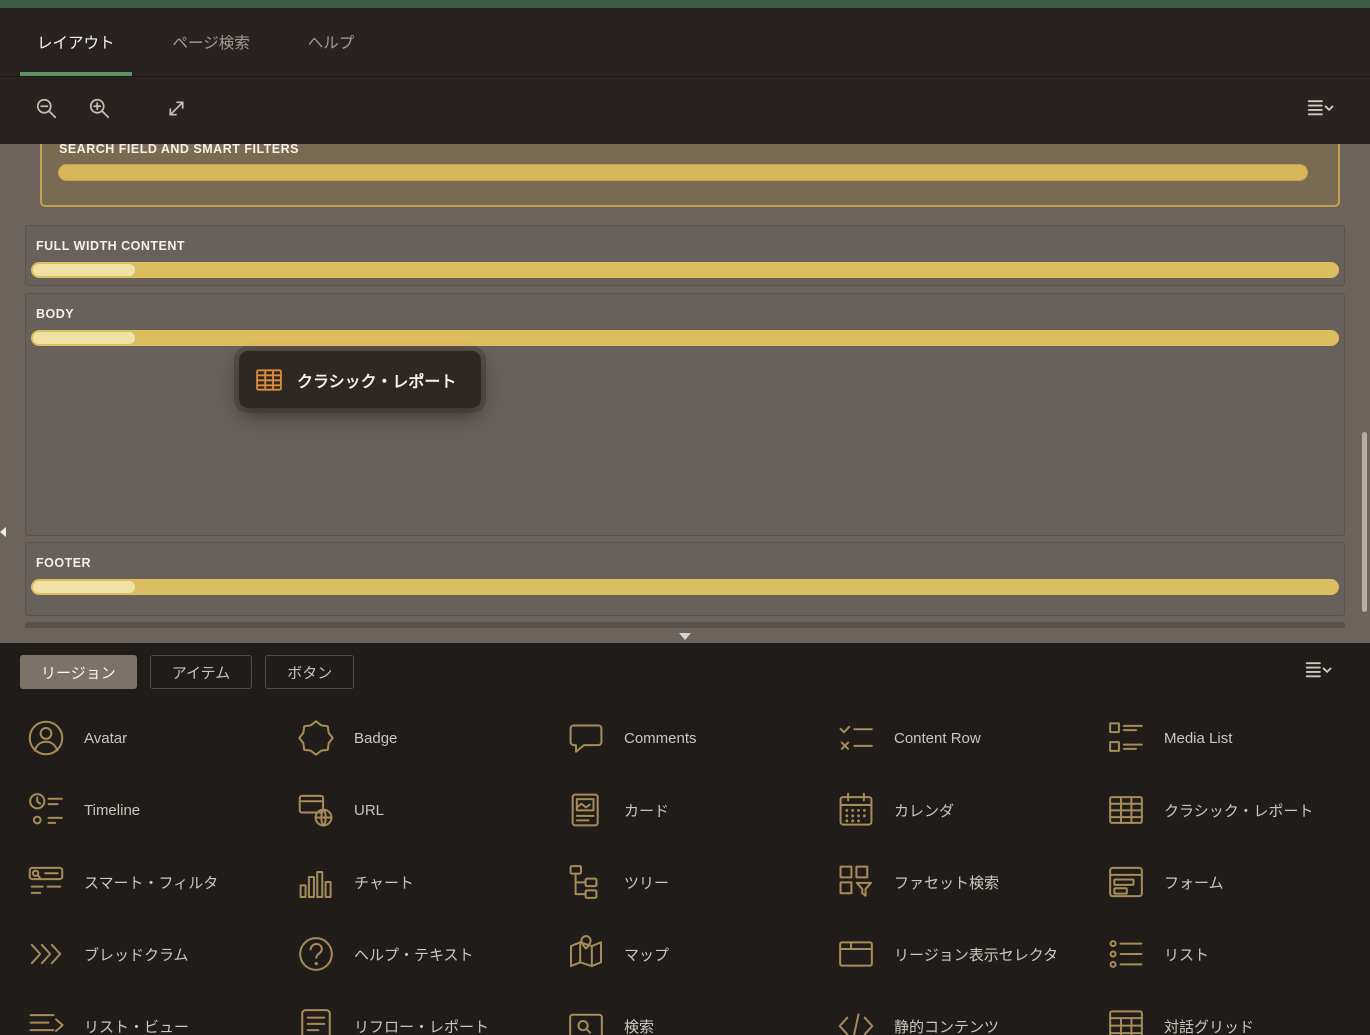  I want to click on gallery-item: スマート・フィルタ, so click(160, 882).